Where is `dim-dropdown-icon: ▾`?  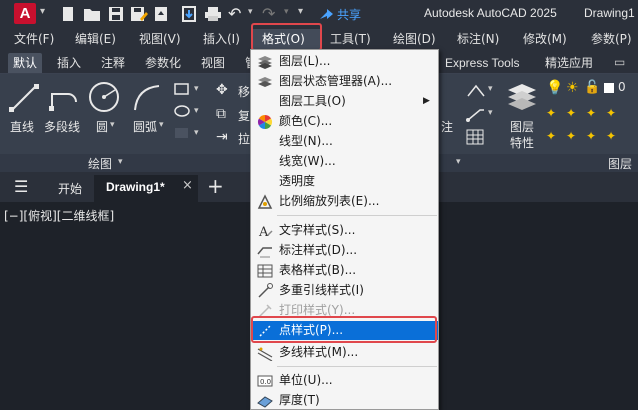 dim-dropdown-icon: ▾ is located at coordinates (490, 89).